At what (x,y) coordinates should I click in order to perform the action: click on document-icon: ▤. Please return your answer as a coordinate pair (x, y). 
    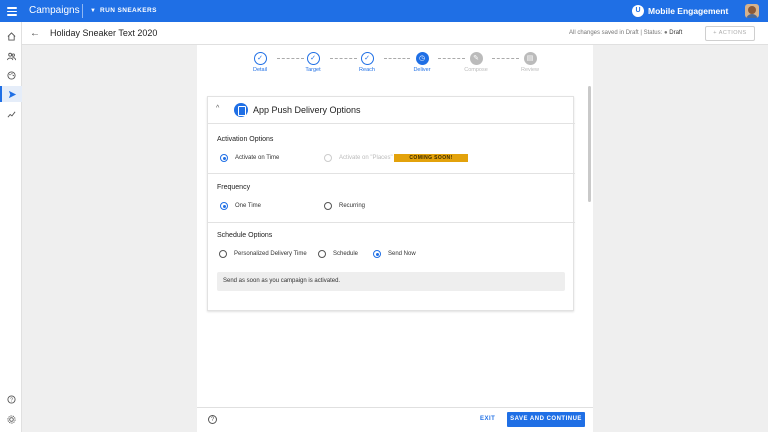
    Looking at the image, I should click on (530, 58).